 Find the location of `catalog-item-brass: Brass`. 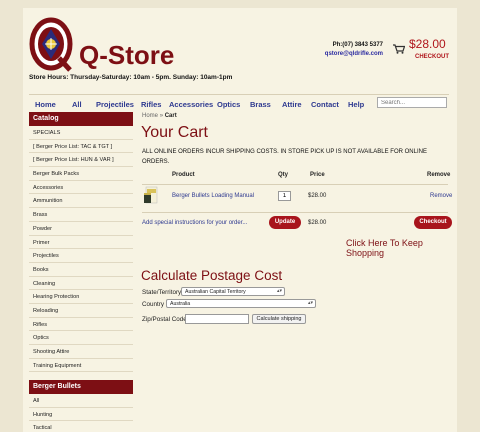

catalog-item-brass: Brass is located at coordinates (81, 215).